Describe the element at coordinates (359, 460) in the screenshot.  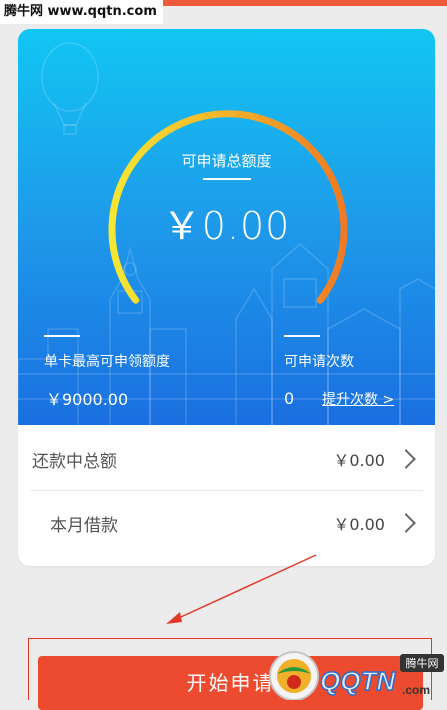
I see `repaying-total-value: ￥0.00` at that location.